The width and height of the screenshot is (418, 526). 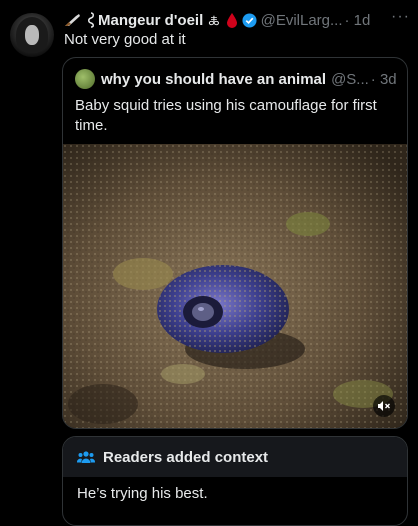 I want to click on mute-icon, so click(x=384, y=406).